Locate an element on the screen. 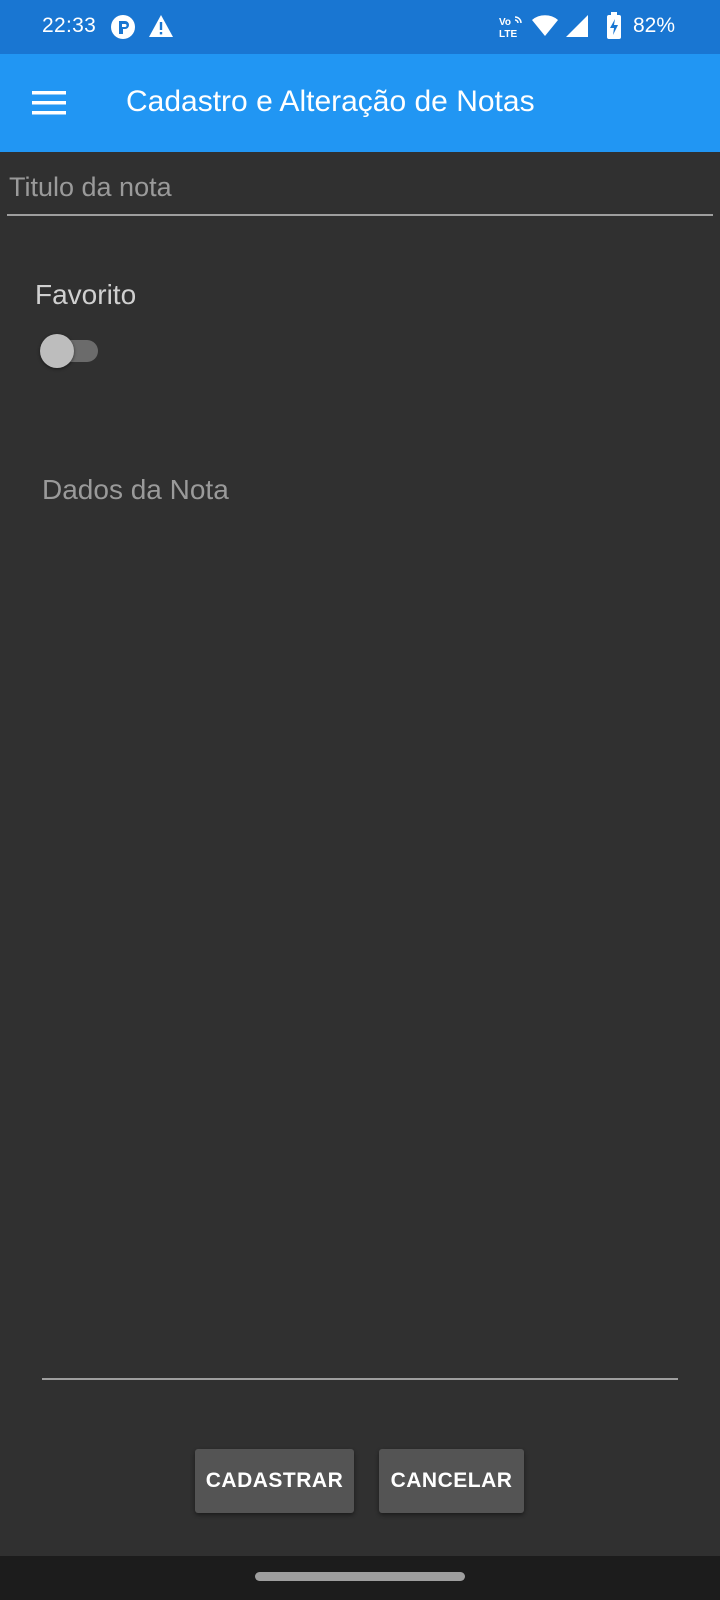 The width and height of the screenshot is (720, 1600). cancel-button: CANCELAR is located at coordinates (451, 1481).